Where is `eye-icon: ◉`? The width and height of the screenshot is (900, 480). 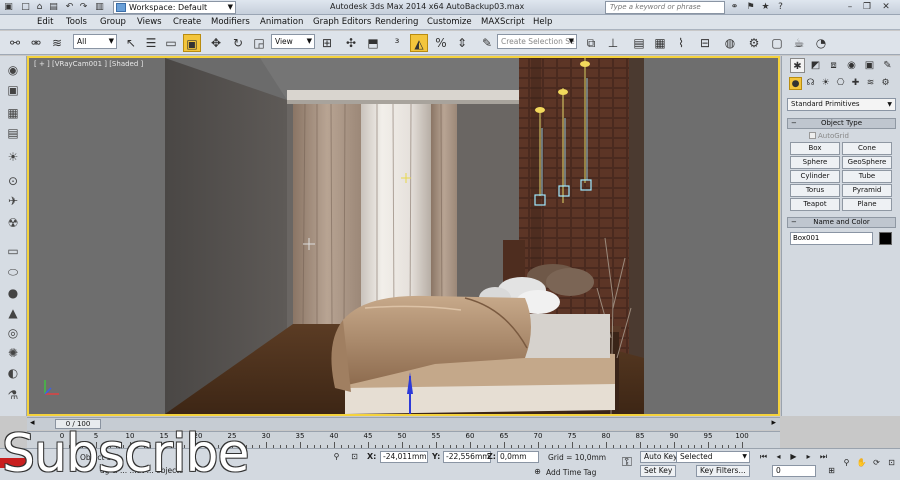
eye-icon: ◉ is located at coordinates (13, 70).